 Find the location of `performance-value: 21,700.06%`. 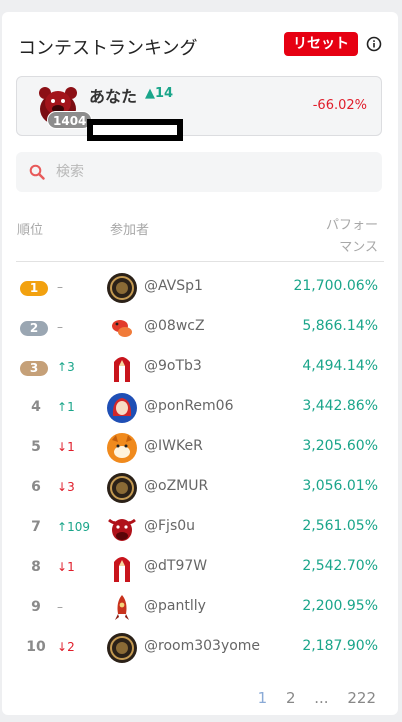

performance-value: 21,700.06% is located at coordinates (335, 286).